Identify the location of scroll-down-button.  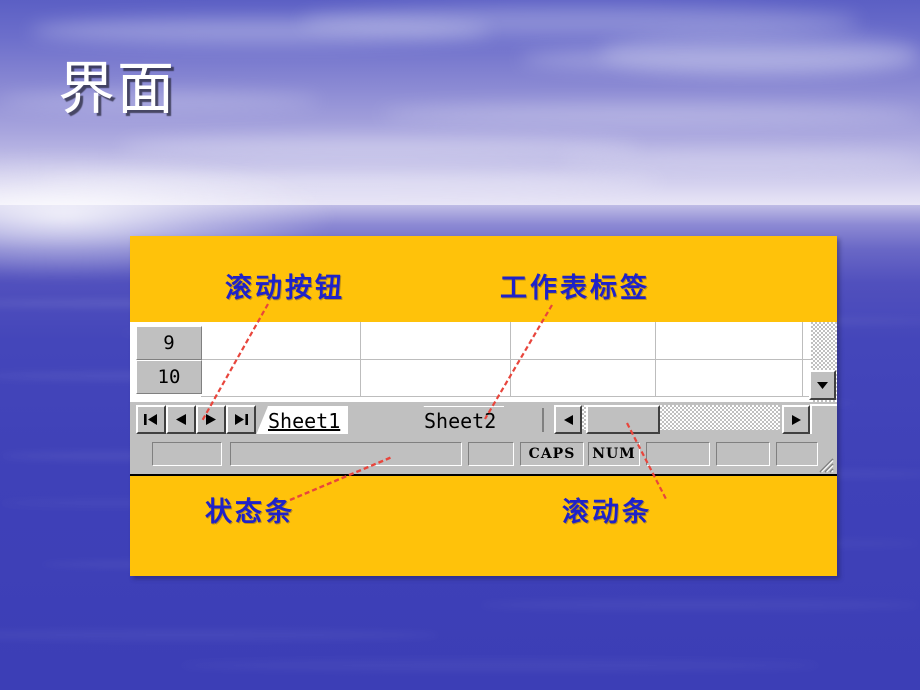
(822, 385).